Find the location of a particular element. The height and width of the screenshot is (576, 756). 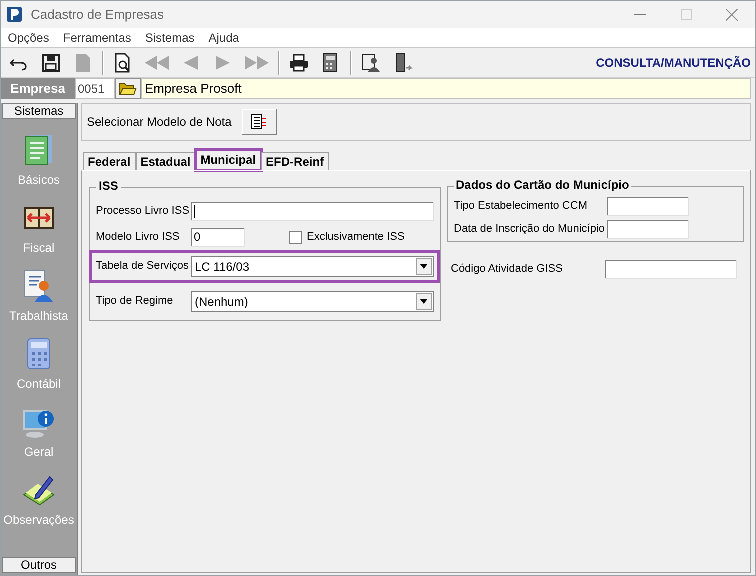

company-name-field: Empresa Prosoft is located at coordinates (446, 88).